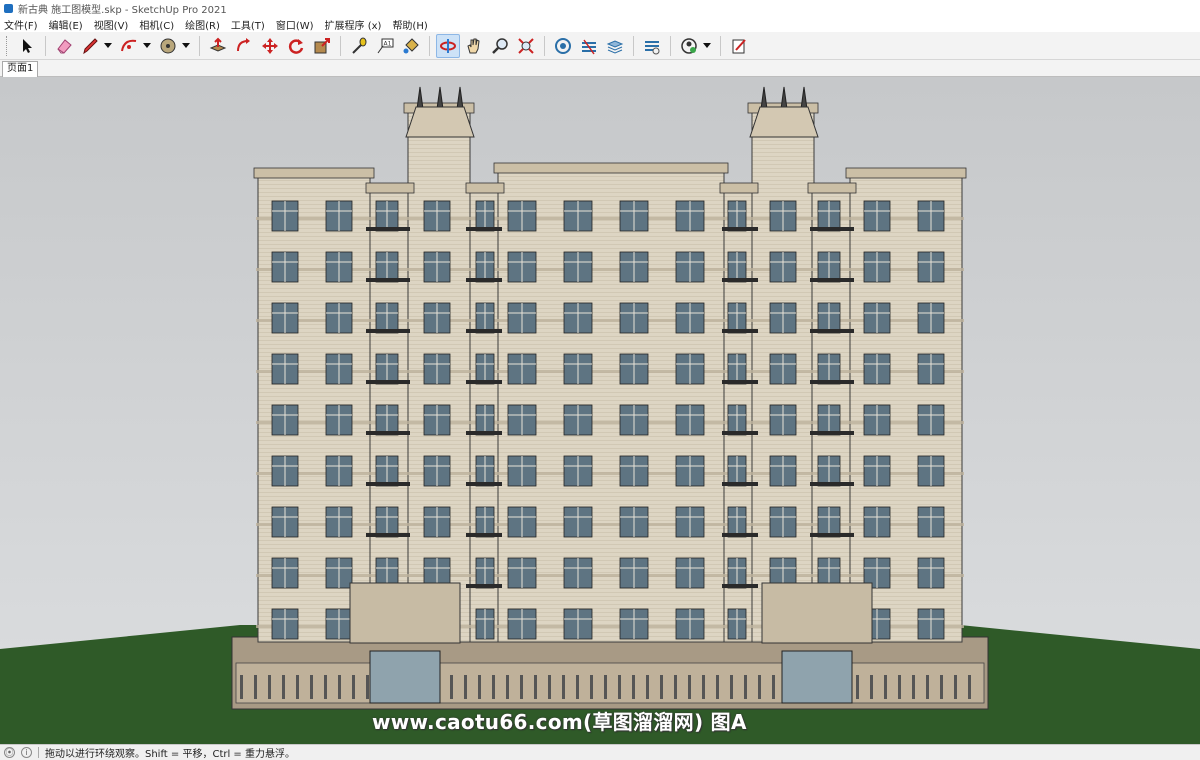 Image resolution: width=1200 pixels, height=760 pixels. I want to click on move-tool-button, so click(270, 46).